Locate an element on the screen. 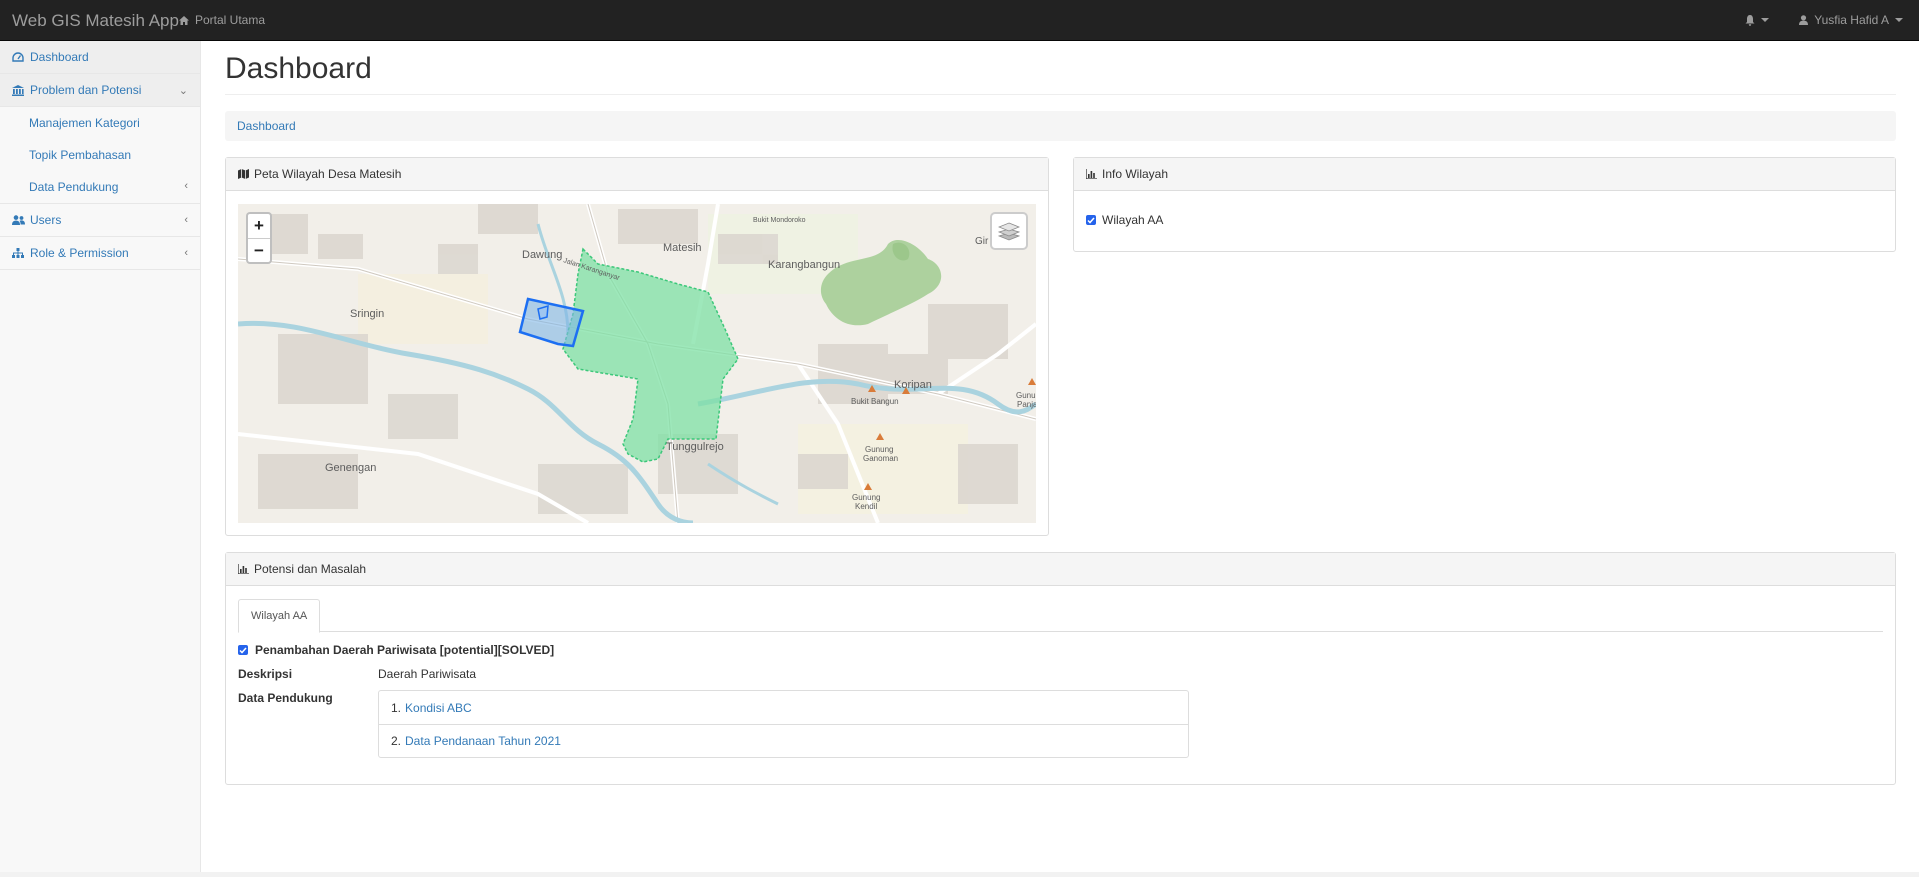  sidebar-item-problem-dan-potensi: Problem dan Potensi ⌄ is located at coordinates (100, 90).